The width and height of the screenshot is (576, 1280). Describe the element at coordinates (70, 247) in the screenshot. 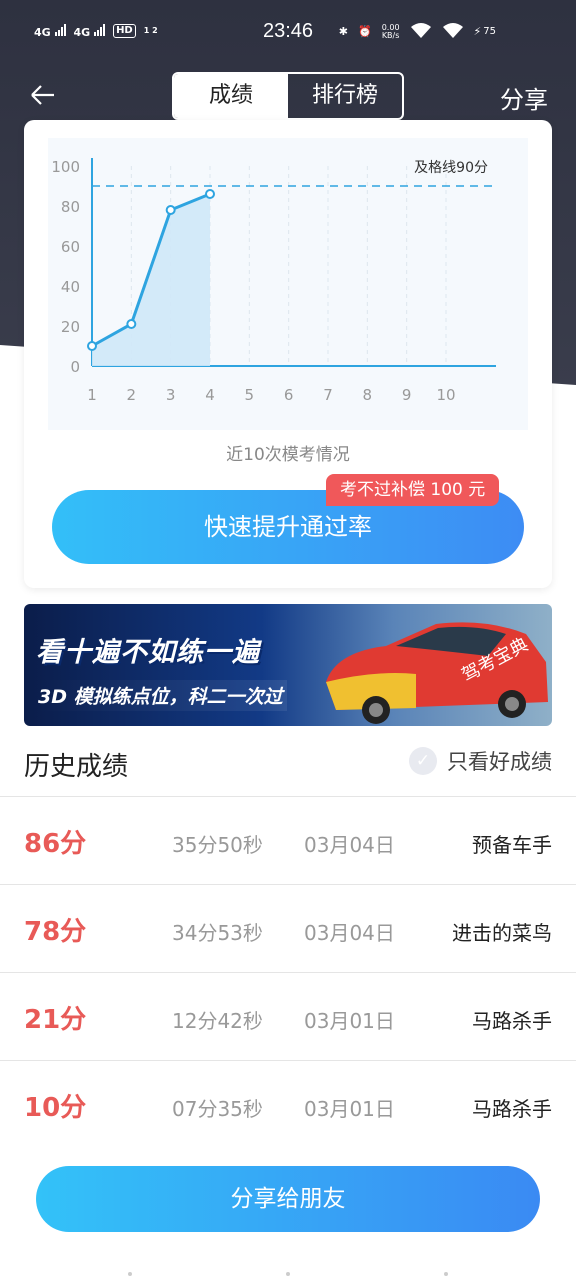

I see `y-tick-label: 60` at that location.